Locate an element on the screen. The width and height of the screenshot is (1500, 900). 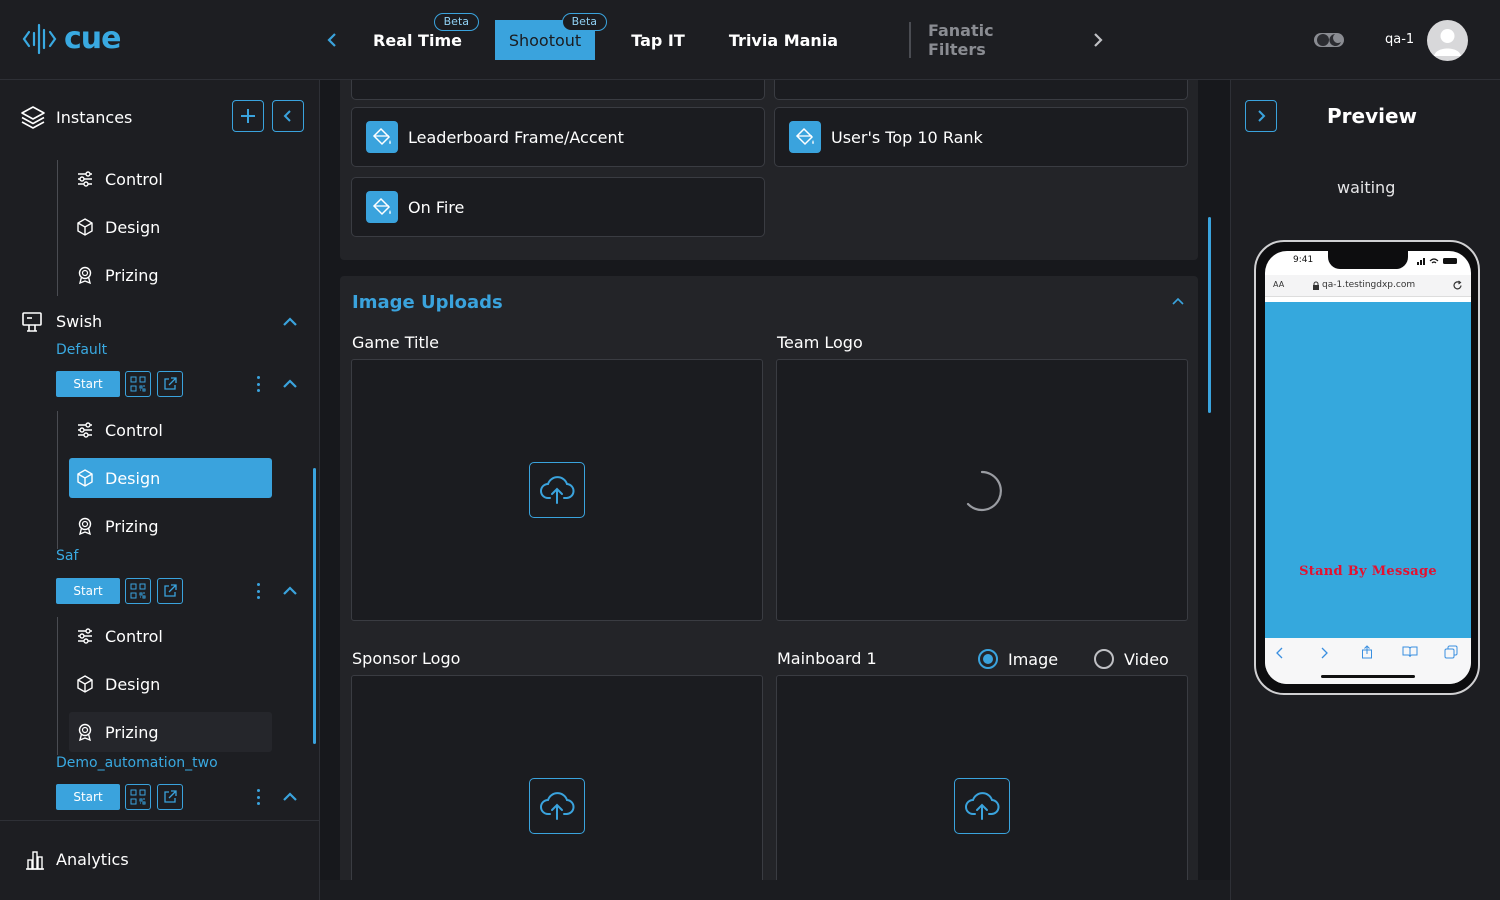
beta-badge: Beta is located at coordinates (584, 22).